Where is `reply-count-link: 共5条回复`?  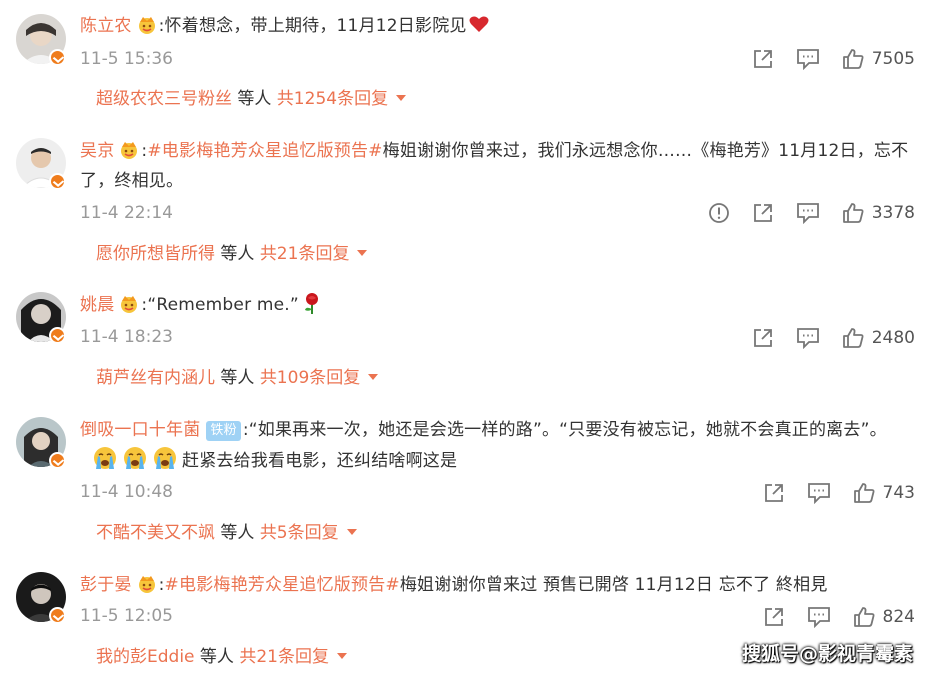 reply-count-link: 共5条回复 is located at coordinates (299, 533).